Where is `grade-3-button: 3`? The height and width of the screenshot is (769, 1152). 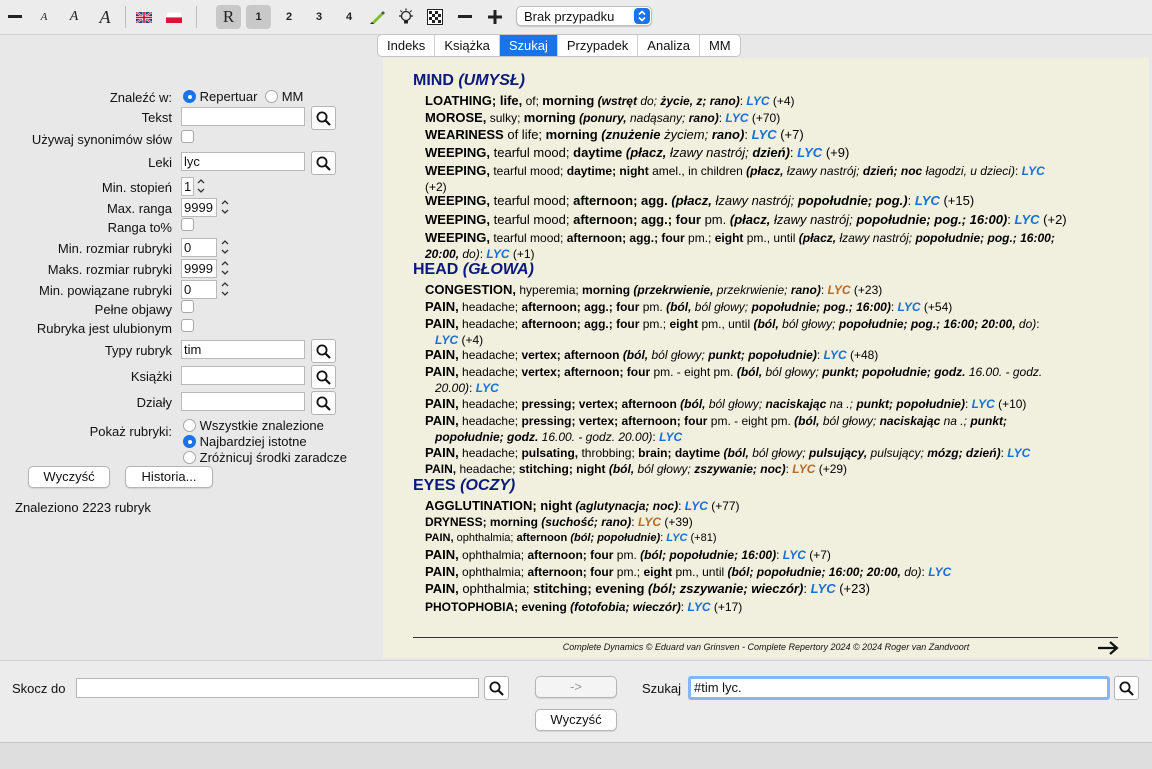 grade-3-button: 3 is located at coordinates (319, 17).